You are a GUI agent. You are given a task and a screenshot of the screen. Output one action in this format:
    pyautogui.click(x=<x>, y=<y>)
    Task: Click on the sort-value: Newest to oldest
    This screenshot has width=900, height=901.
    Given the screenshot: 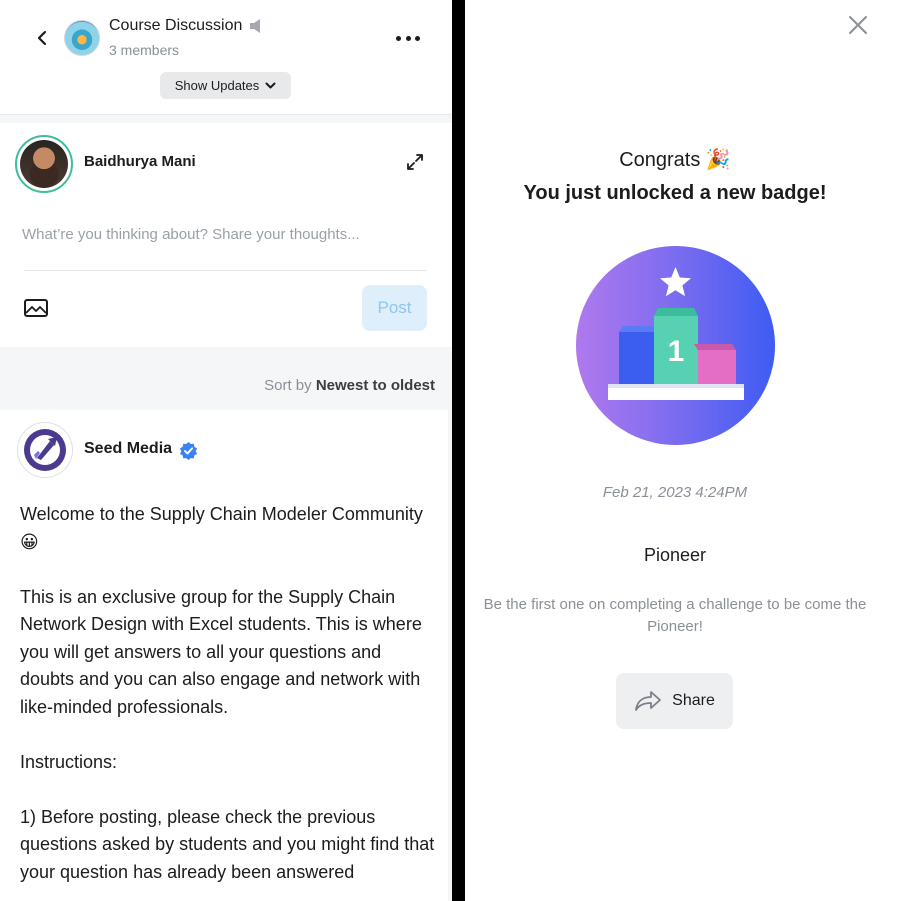 What is the action you would take?
    pyautogui.click(x=375, y=385)
    